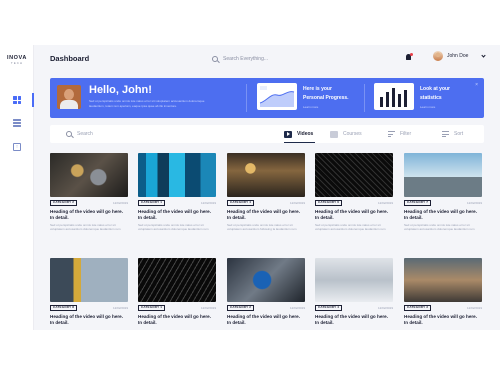 This screenshot has width=500, height=375. What do you see at coordinates (394, 96) in the screenshot?
I see `statistics-chart-thumbnail` at bounding box center [394, 96].